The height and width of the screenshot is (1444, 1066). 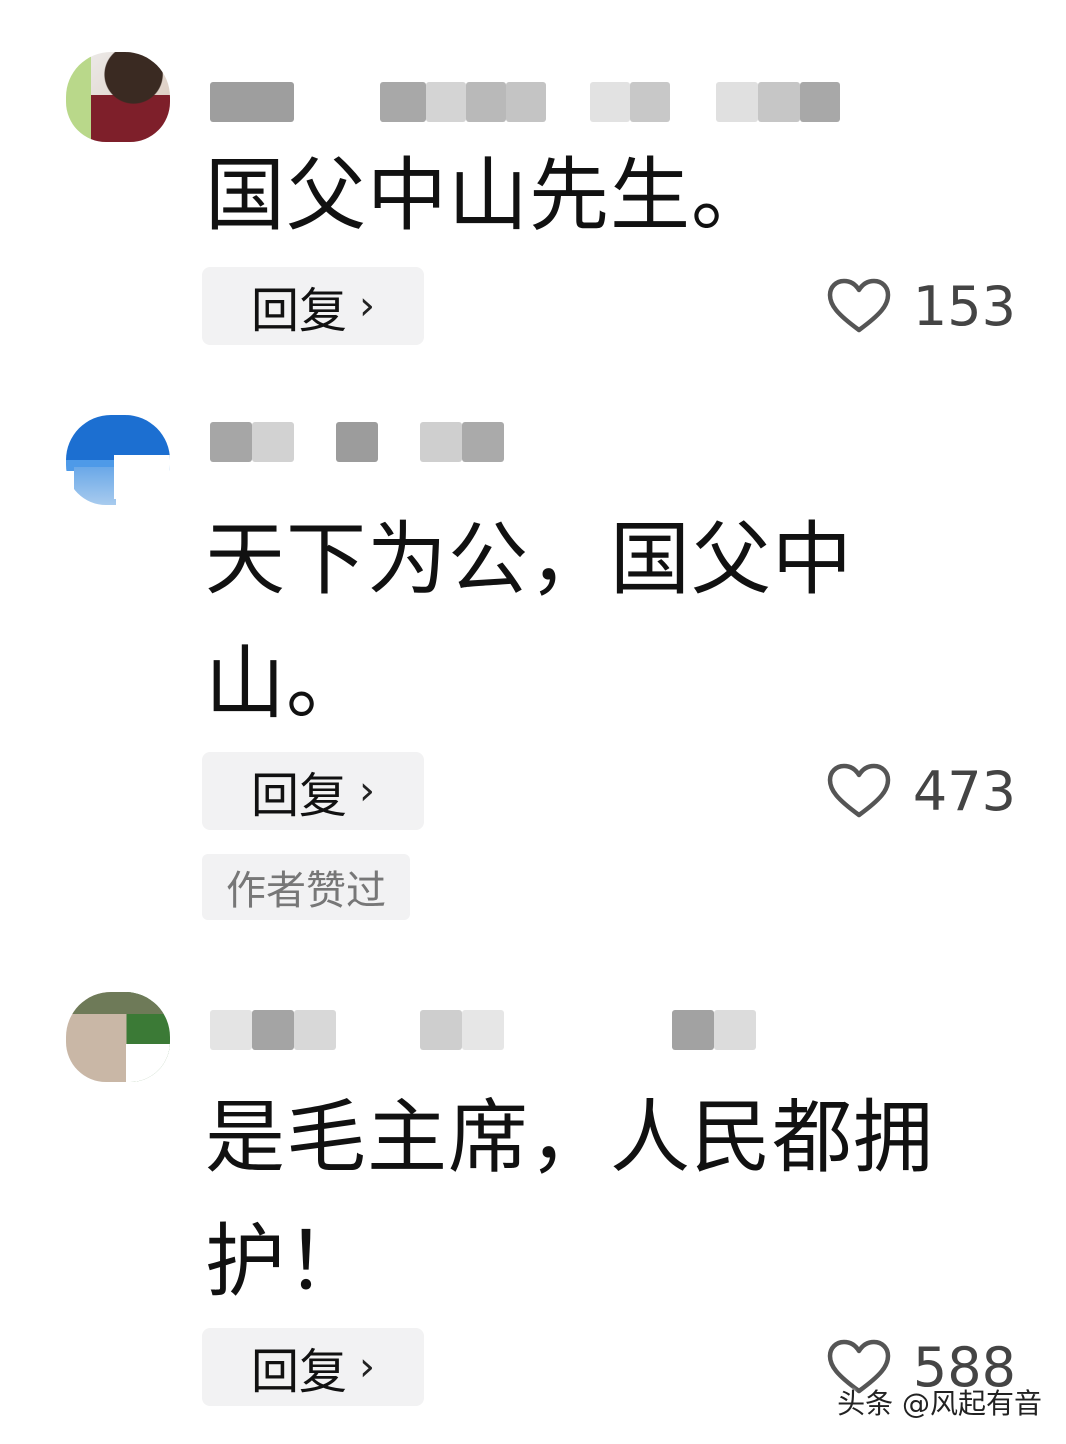 What do you see at coordinates (306, 887) in the screenshot?
I see `author-liked-badge: 作者赞过` at bounding box center [306, 887].